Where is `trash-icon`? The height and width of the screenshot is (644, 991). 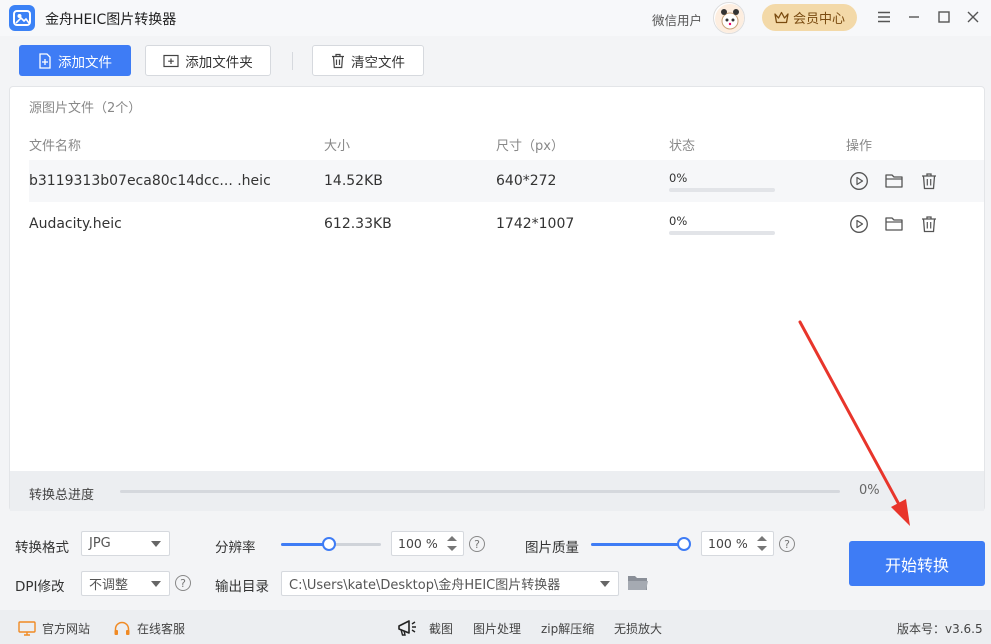
trash-icon is located at coordinates (338, 60).